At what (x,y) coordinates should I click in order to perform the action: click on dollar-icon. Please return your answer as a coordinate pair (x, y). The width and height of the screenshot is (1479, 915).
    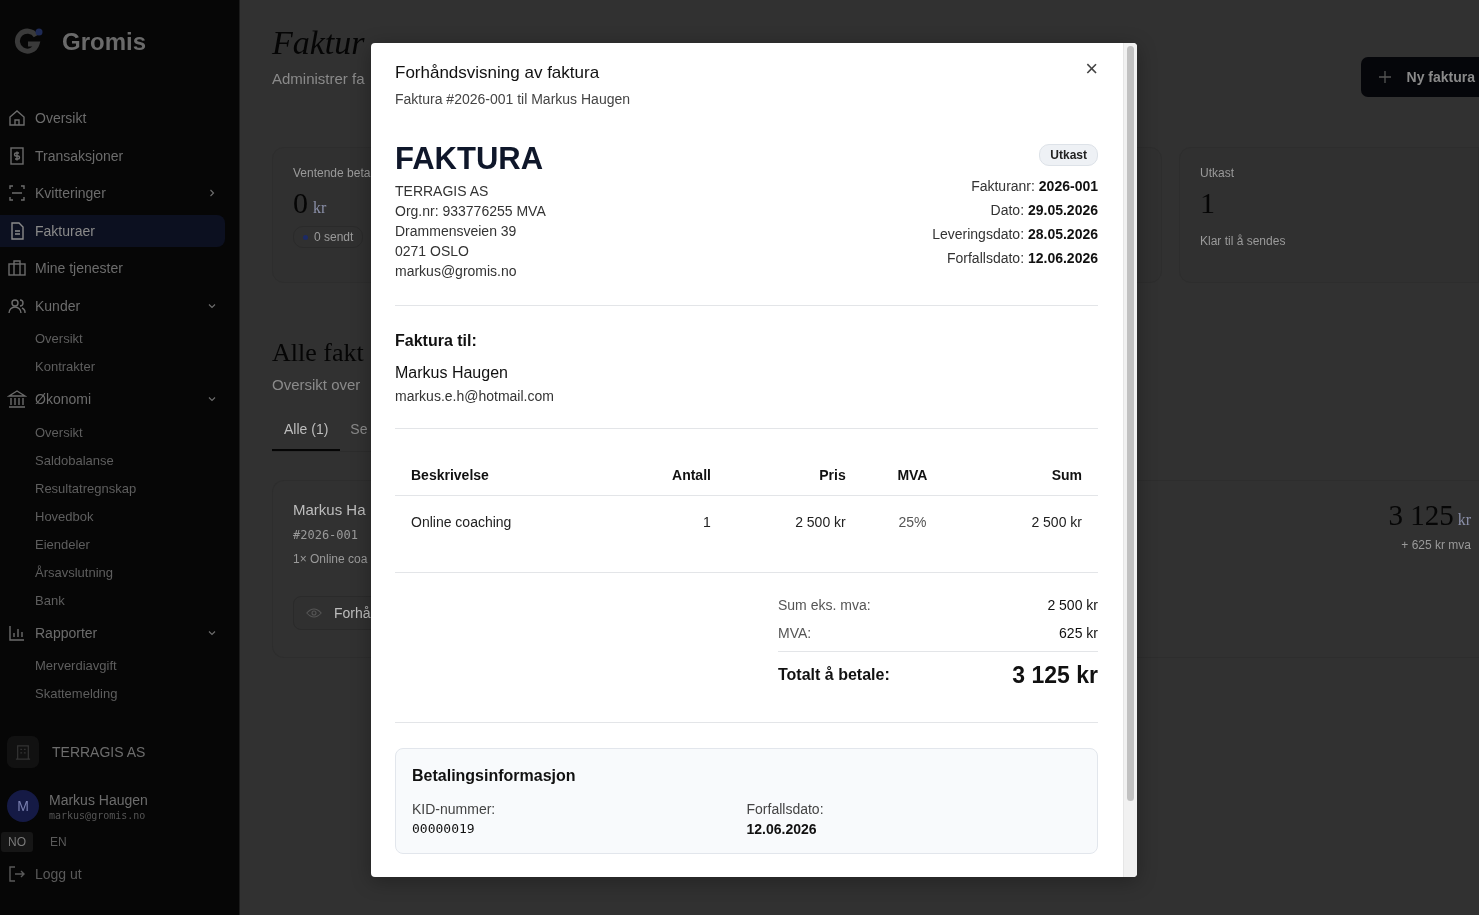
    Looking at the image, I should click on (17, 155).